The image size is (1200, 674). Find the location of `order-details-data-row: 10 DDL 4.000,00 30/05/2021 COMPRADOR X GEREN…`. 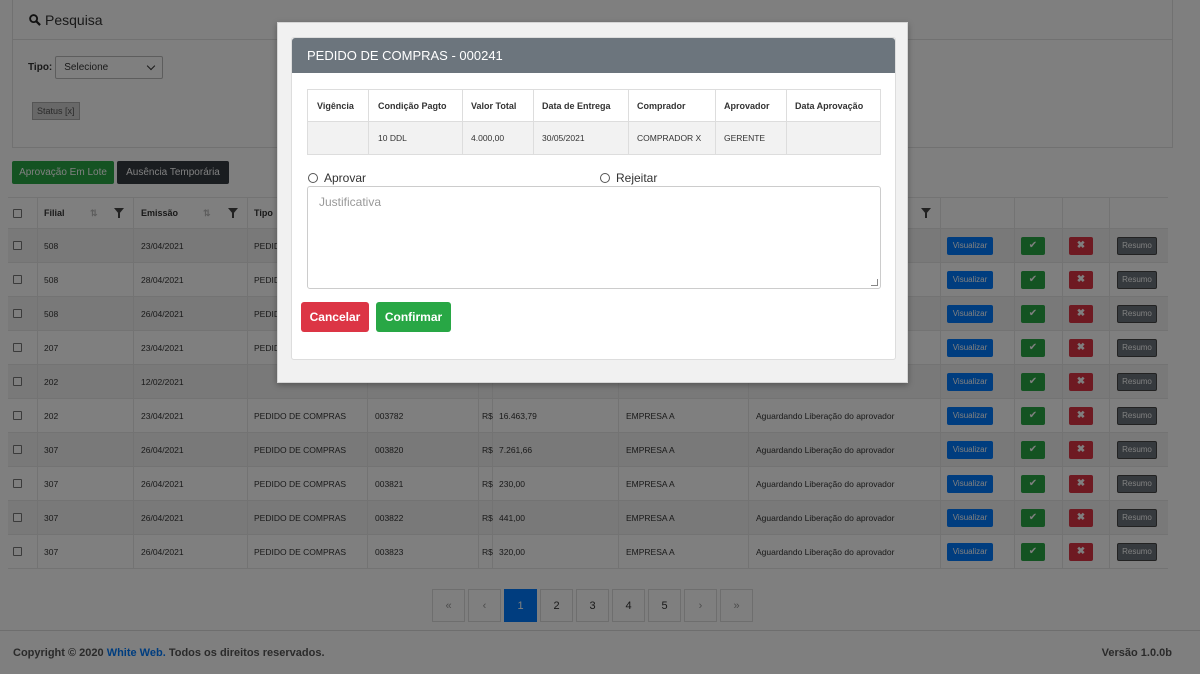

order-details-data-row: 10 DDL 4.000,00 30/05/2021 COMPRADOR X GEREN… is located at coordinates (594, 138).